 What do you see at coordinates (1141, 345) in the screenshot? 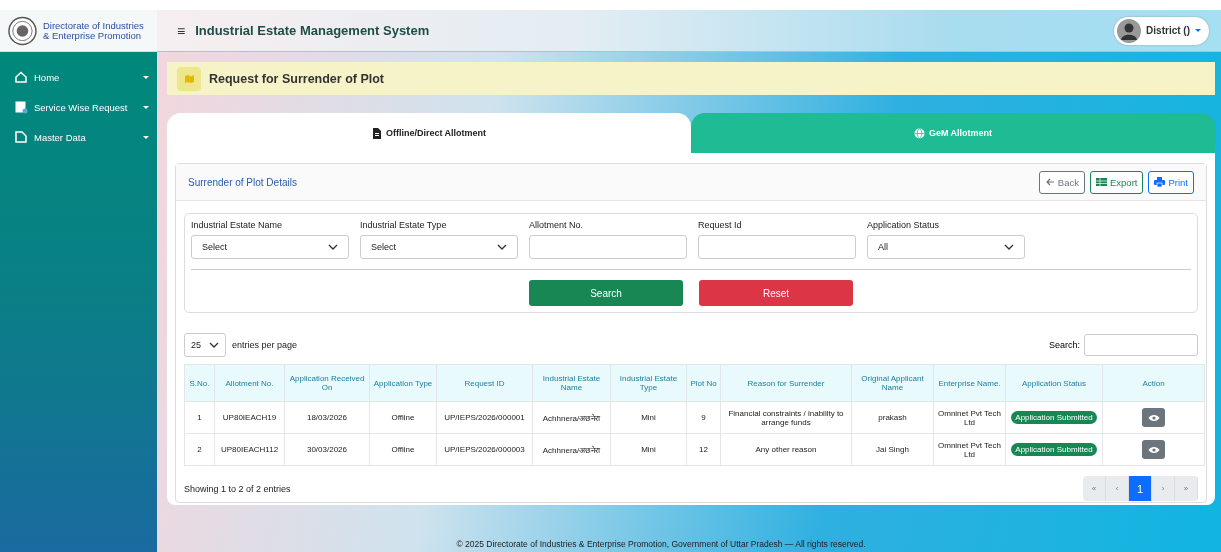
I see `search-field` at bounding box center [1141, 345].